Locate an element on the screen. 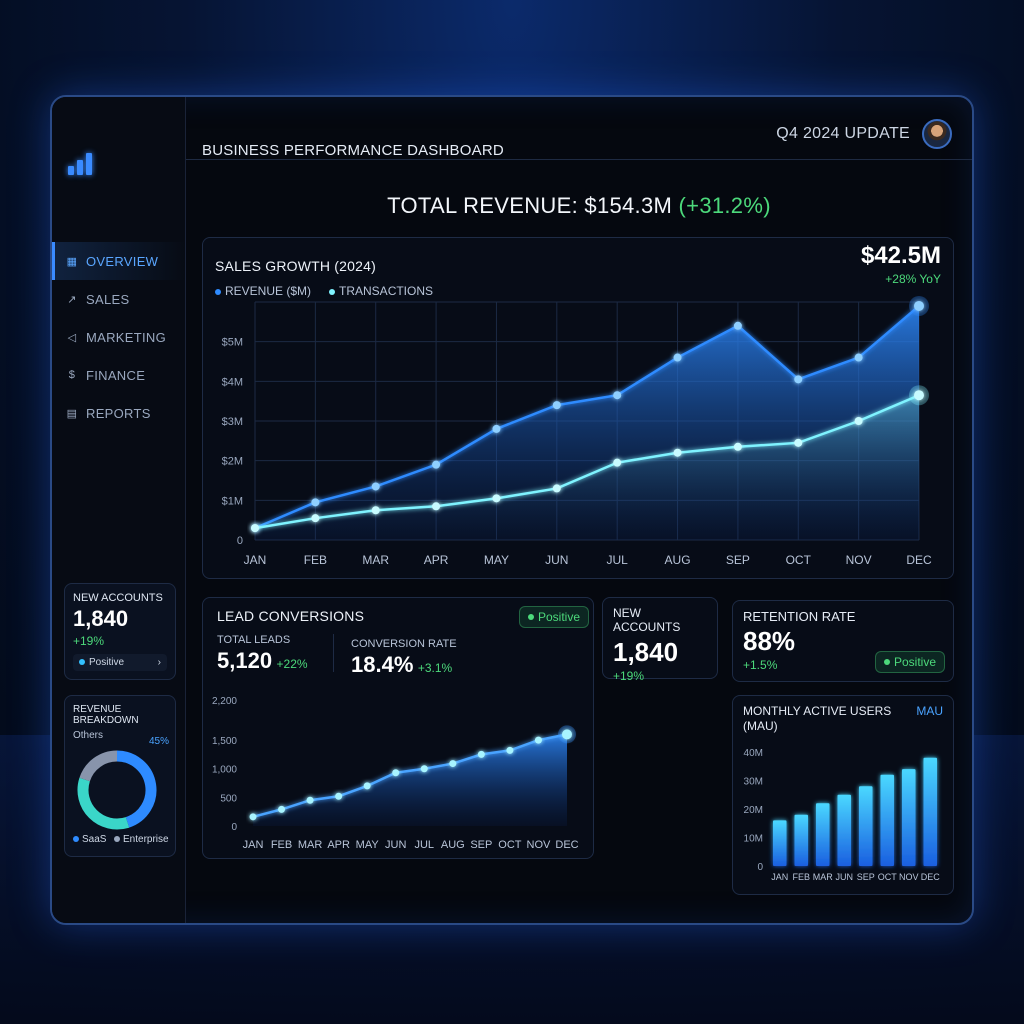  sidebar-item-finance: $ FINANCE is located at coordinates (119, 375).